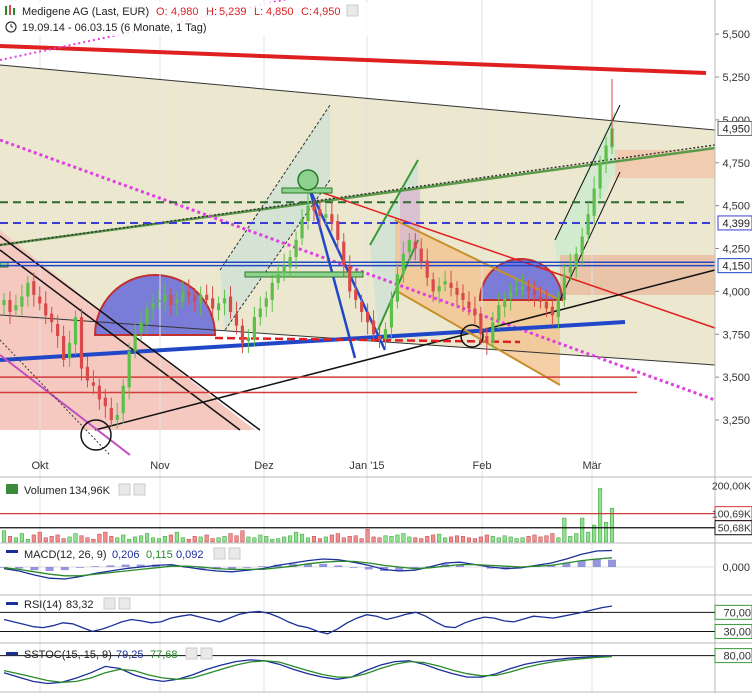  Describe the element at coordinates (308, 180) in the screenshot. I see `marker-circle-top` at that location.